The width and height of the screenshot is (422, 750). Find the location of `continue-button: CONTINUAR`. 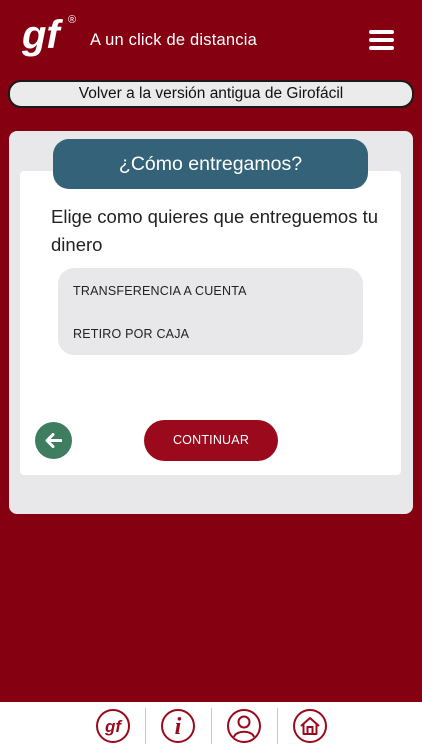

continue-button: CONTINUAR is located at coordinates (211, 440).